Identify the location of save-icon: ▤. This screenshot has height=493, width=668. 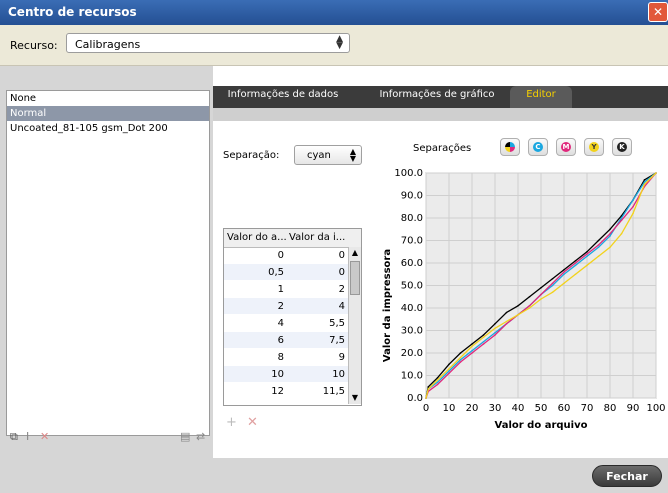
(185, 436).